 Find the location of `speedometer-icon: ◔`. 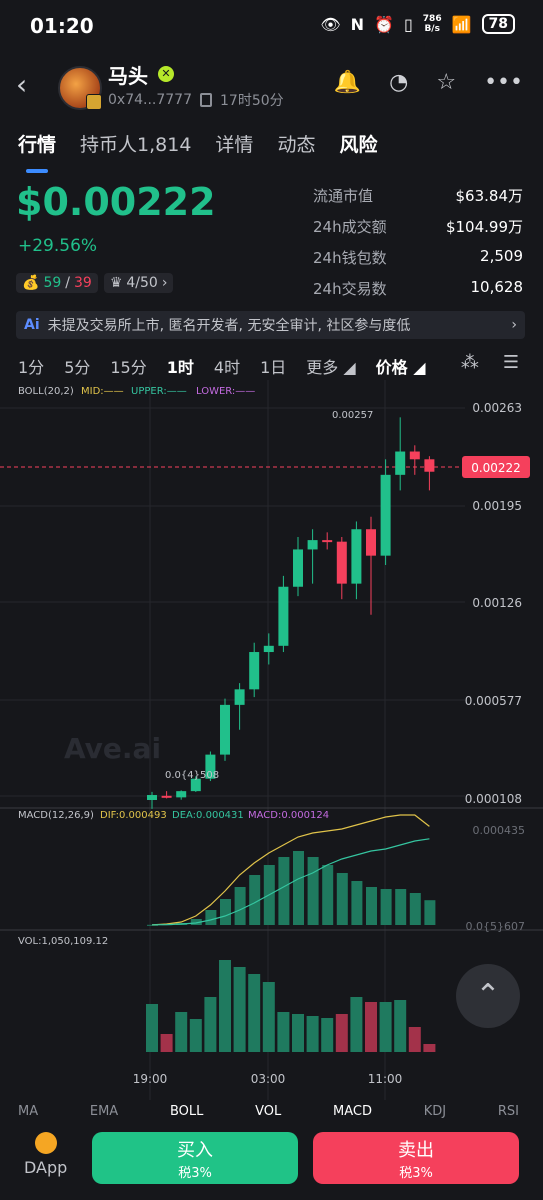

speedometer-icon: ◔ is located at coordinates (398, 82).